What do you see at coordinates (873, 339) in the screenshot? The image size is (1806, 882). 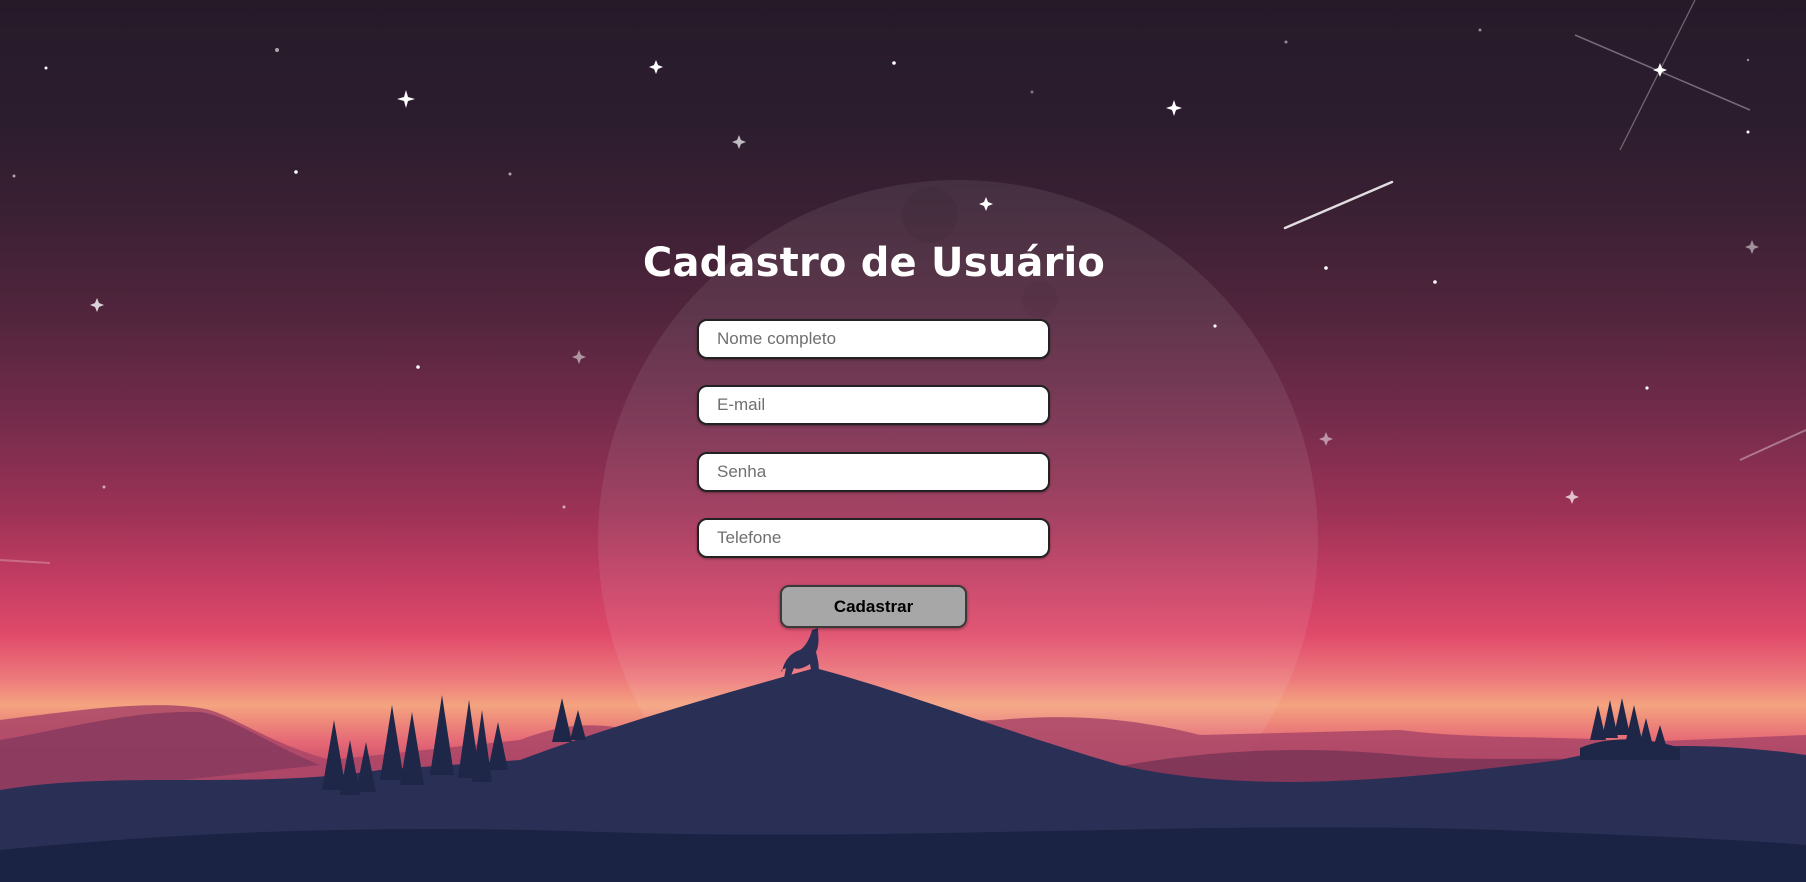 I see `full-name-input` at bounding box center [873, 339].